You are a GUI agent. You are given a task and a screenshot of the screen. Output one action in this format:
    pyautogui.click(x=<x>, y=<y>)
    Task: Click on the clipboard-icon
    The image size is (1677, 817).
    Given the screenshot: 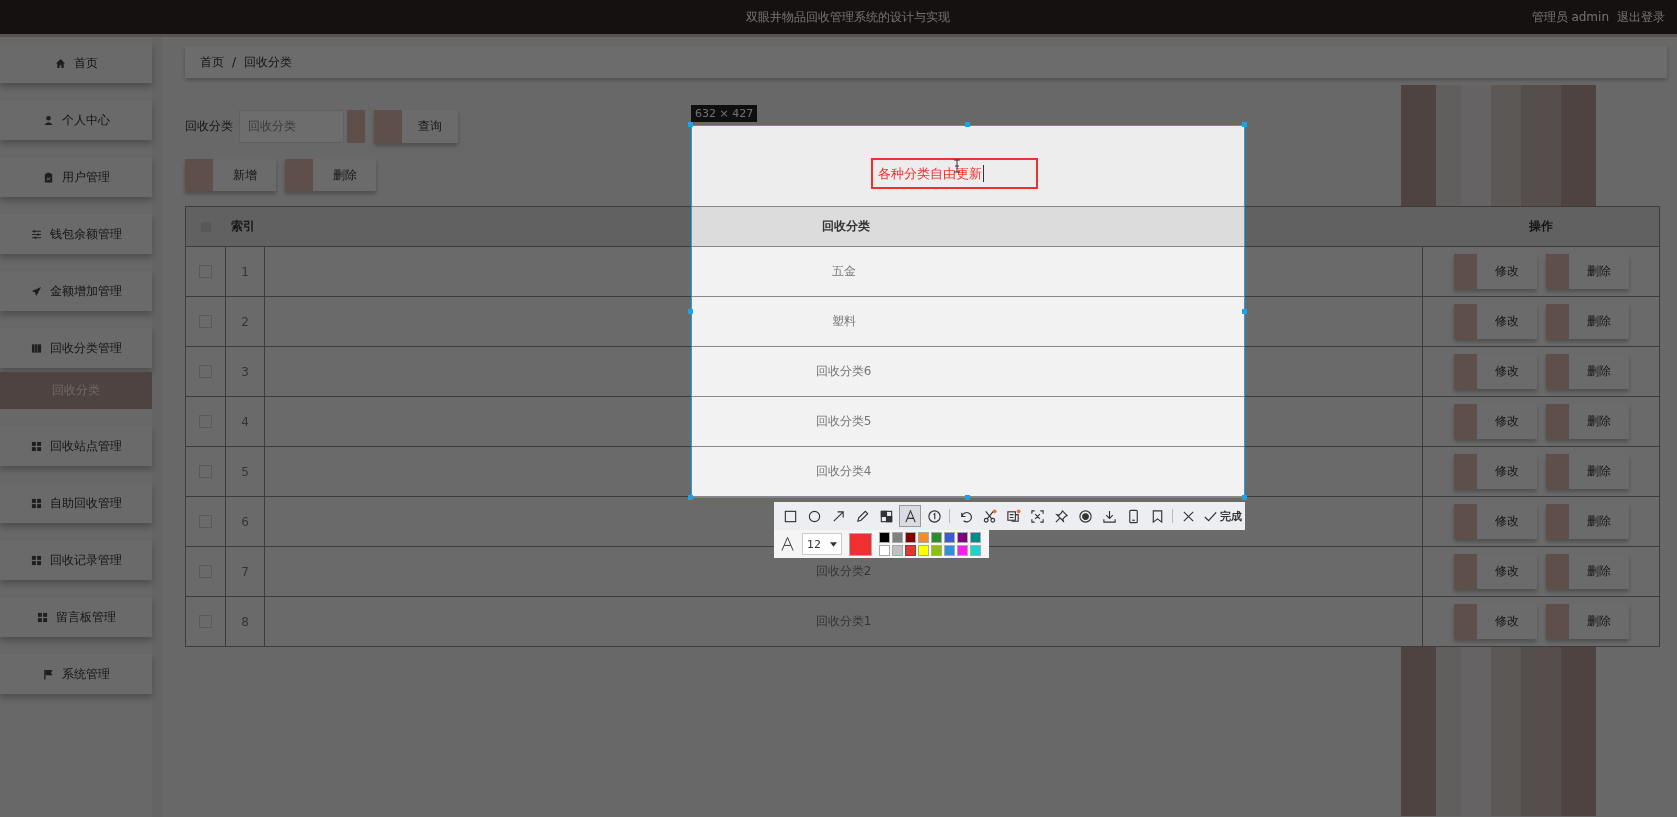 What is the action you would take?
    pyautogui.click(x=48, y=177)
    